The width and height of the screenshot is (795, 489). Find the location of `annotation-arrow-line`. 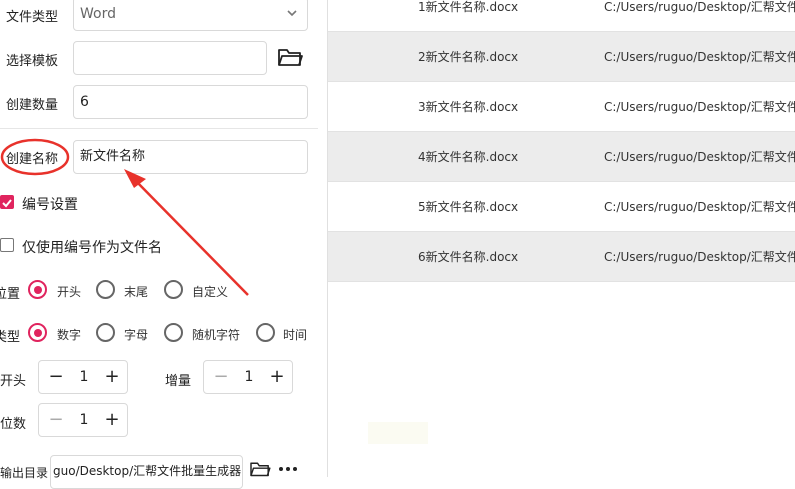

annotation-arrow-line is located at coordinates (190, 236).